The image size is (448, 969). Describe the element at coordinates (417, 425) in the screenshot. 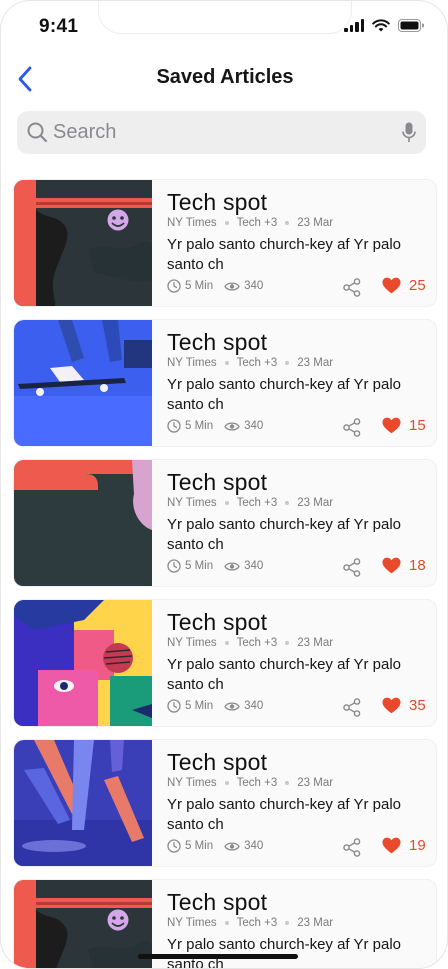

I see `like-count: 15` at that location.